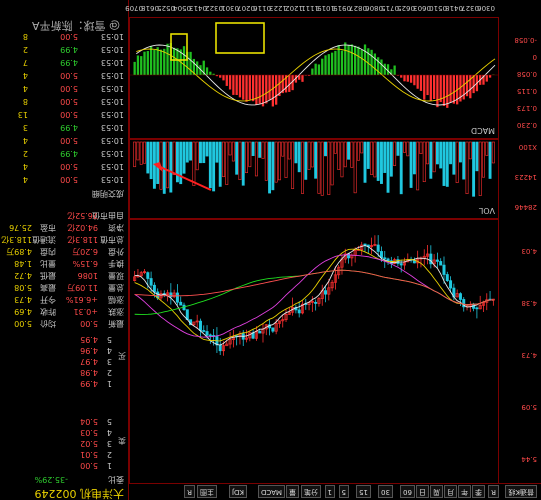  What do you see at coordinates (529, 251) in the screenshot?
I see `price-axis-tick: 4.03` at bounding box center [529, 251].